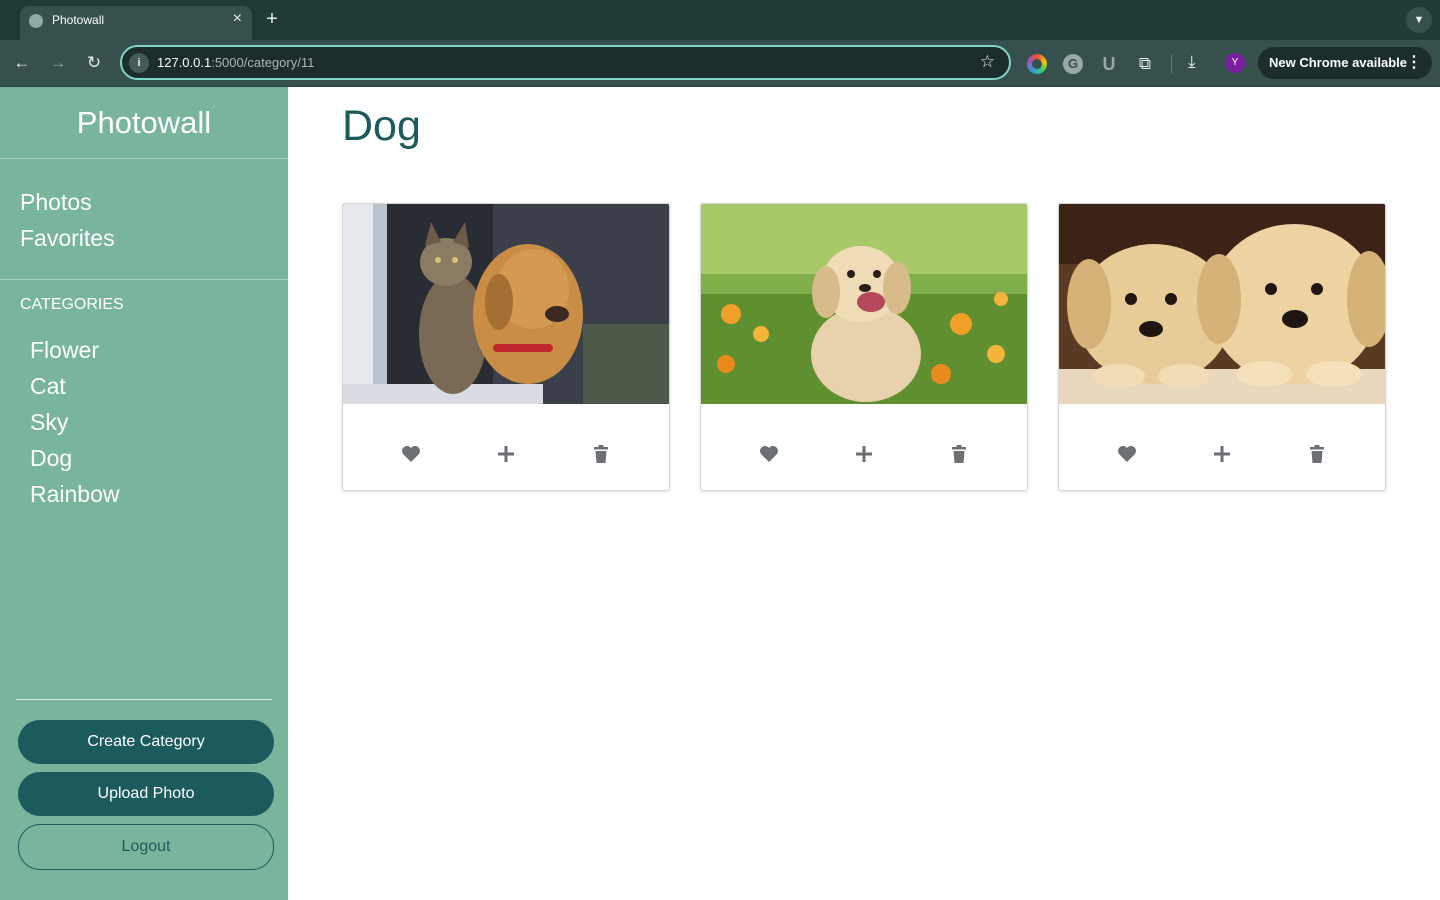 Image resolution: width=1440 pixels, height=900 pixels. What do you see at coordinates (381, 126) in the screenshot?
I see `page-title: Dog` at bounding box center [381, 126].